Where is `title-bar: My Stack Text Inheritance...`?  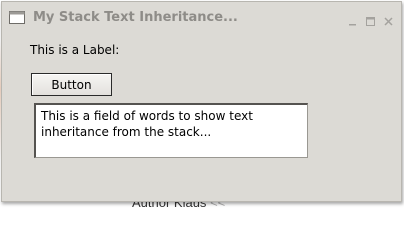
title-bar: My Stack Text Inheritance... is located at coordinates (201, 17).